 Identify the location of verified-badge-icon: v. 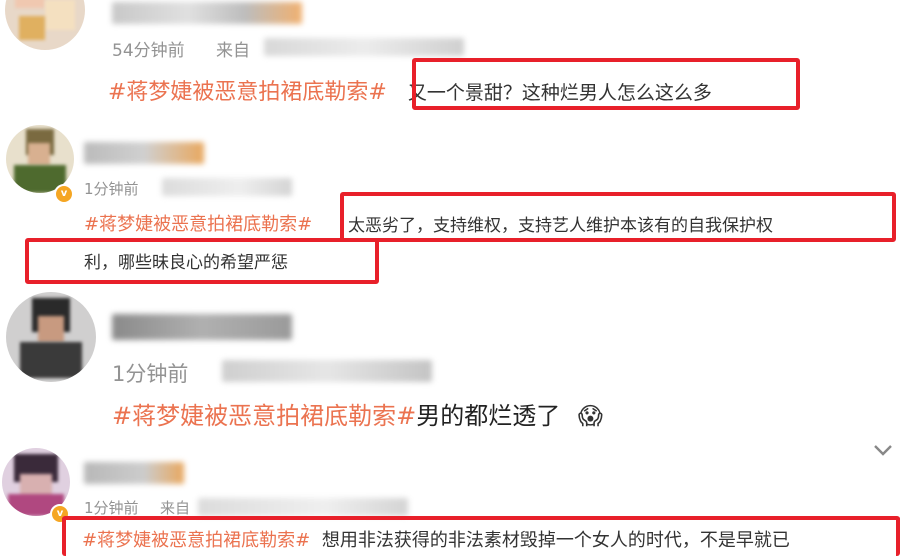
(64, 194).